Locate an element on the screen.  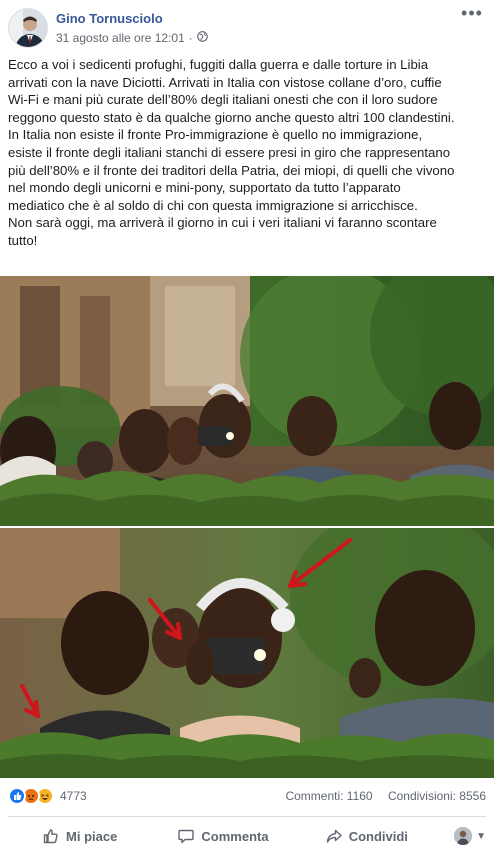
like-button: Mi piace is located at coordinates (79, 836).